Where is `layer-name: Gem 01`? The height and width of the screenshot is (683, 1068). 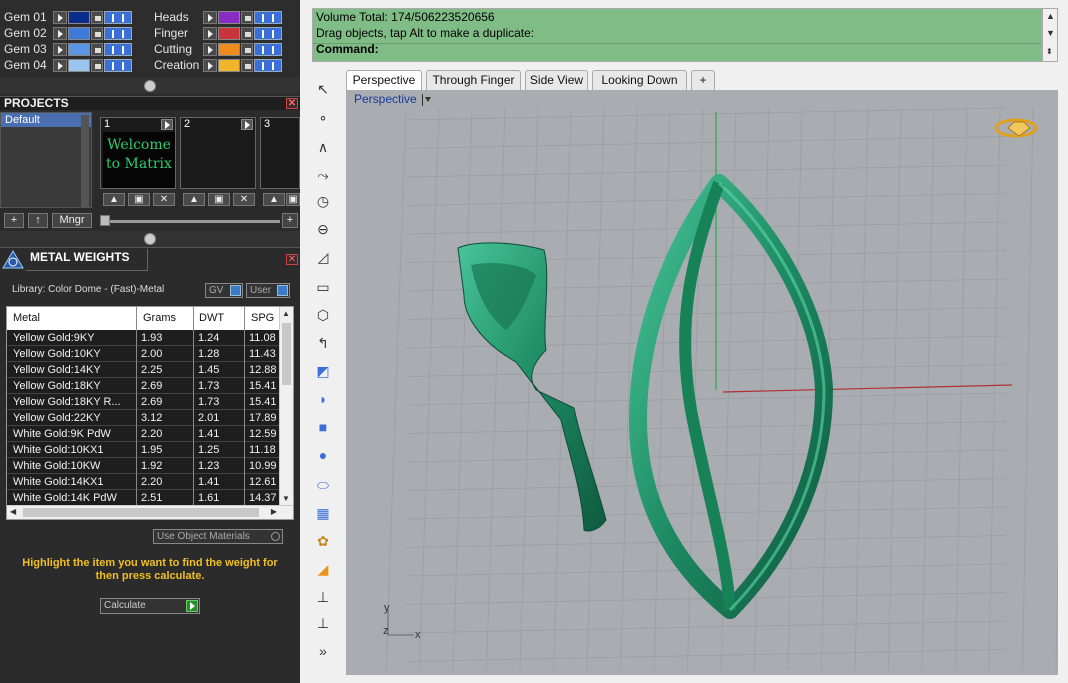 layer-name: Gem 01 is located at coordinates (26, 17).